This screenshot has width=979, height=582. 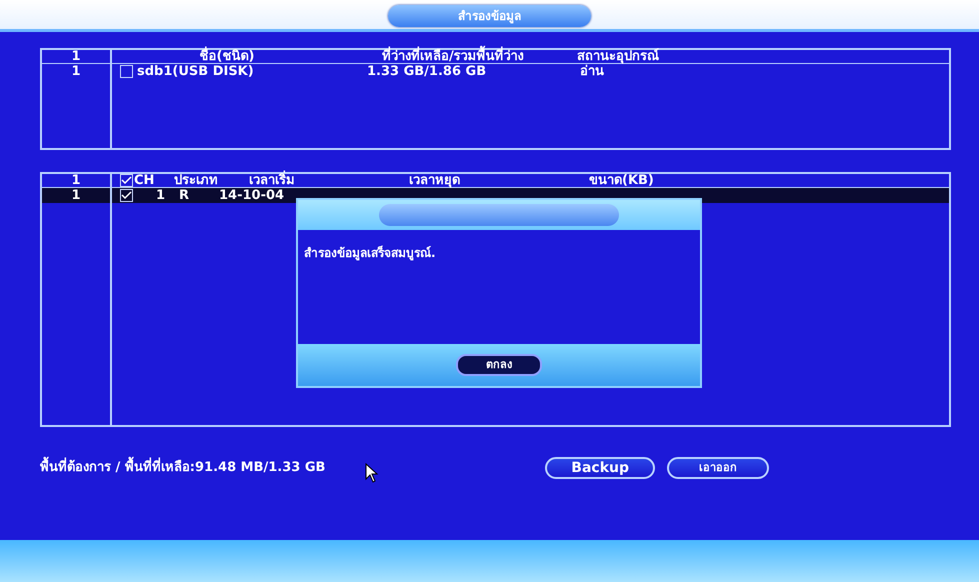 I want to click on table-cell: อ่าน, so click(x=592, y=71).